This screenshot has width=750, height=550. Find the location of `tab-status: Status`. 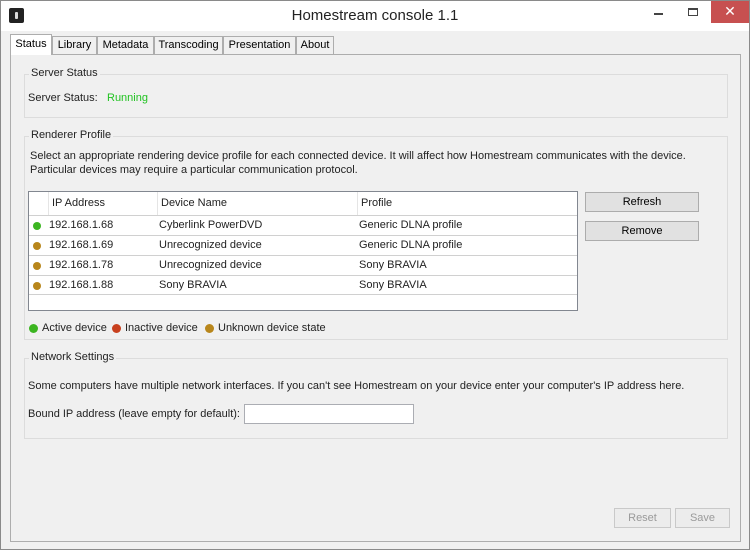

tab-status: Status is located at coordinates (31, 44).